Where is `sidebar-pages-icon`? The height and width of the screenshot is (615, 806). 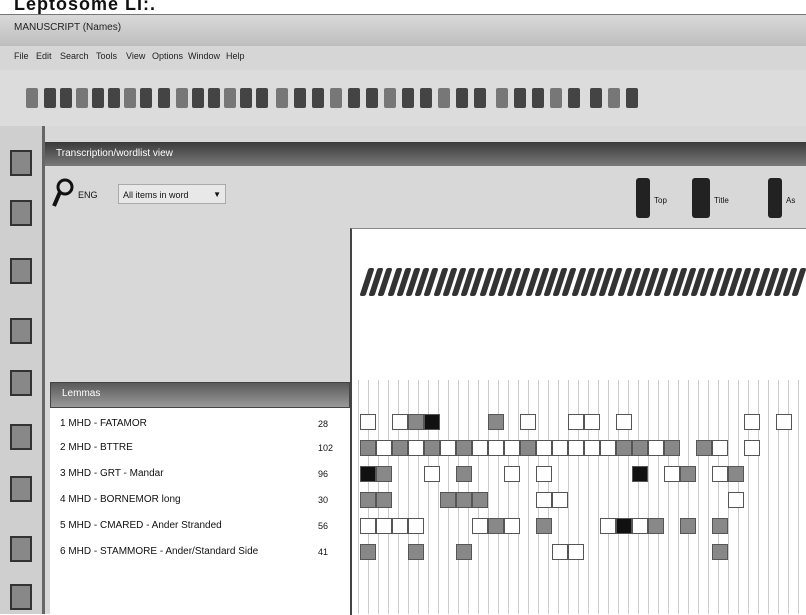
sidebar-pages-icon is located at coordinates (21, 213).